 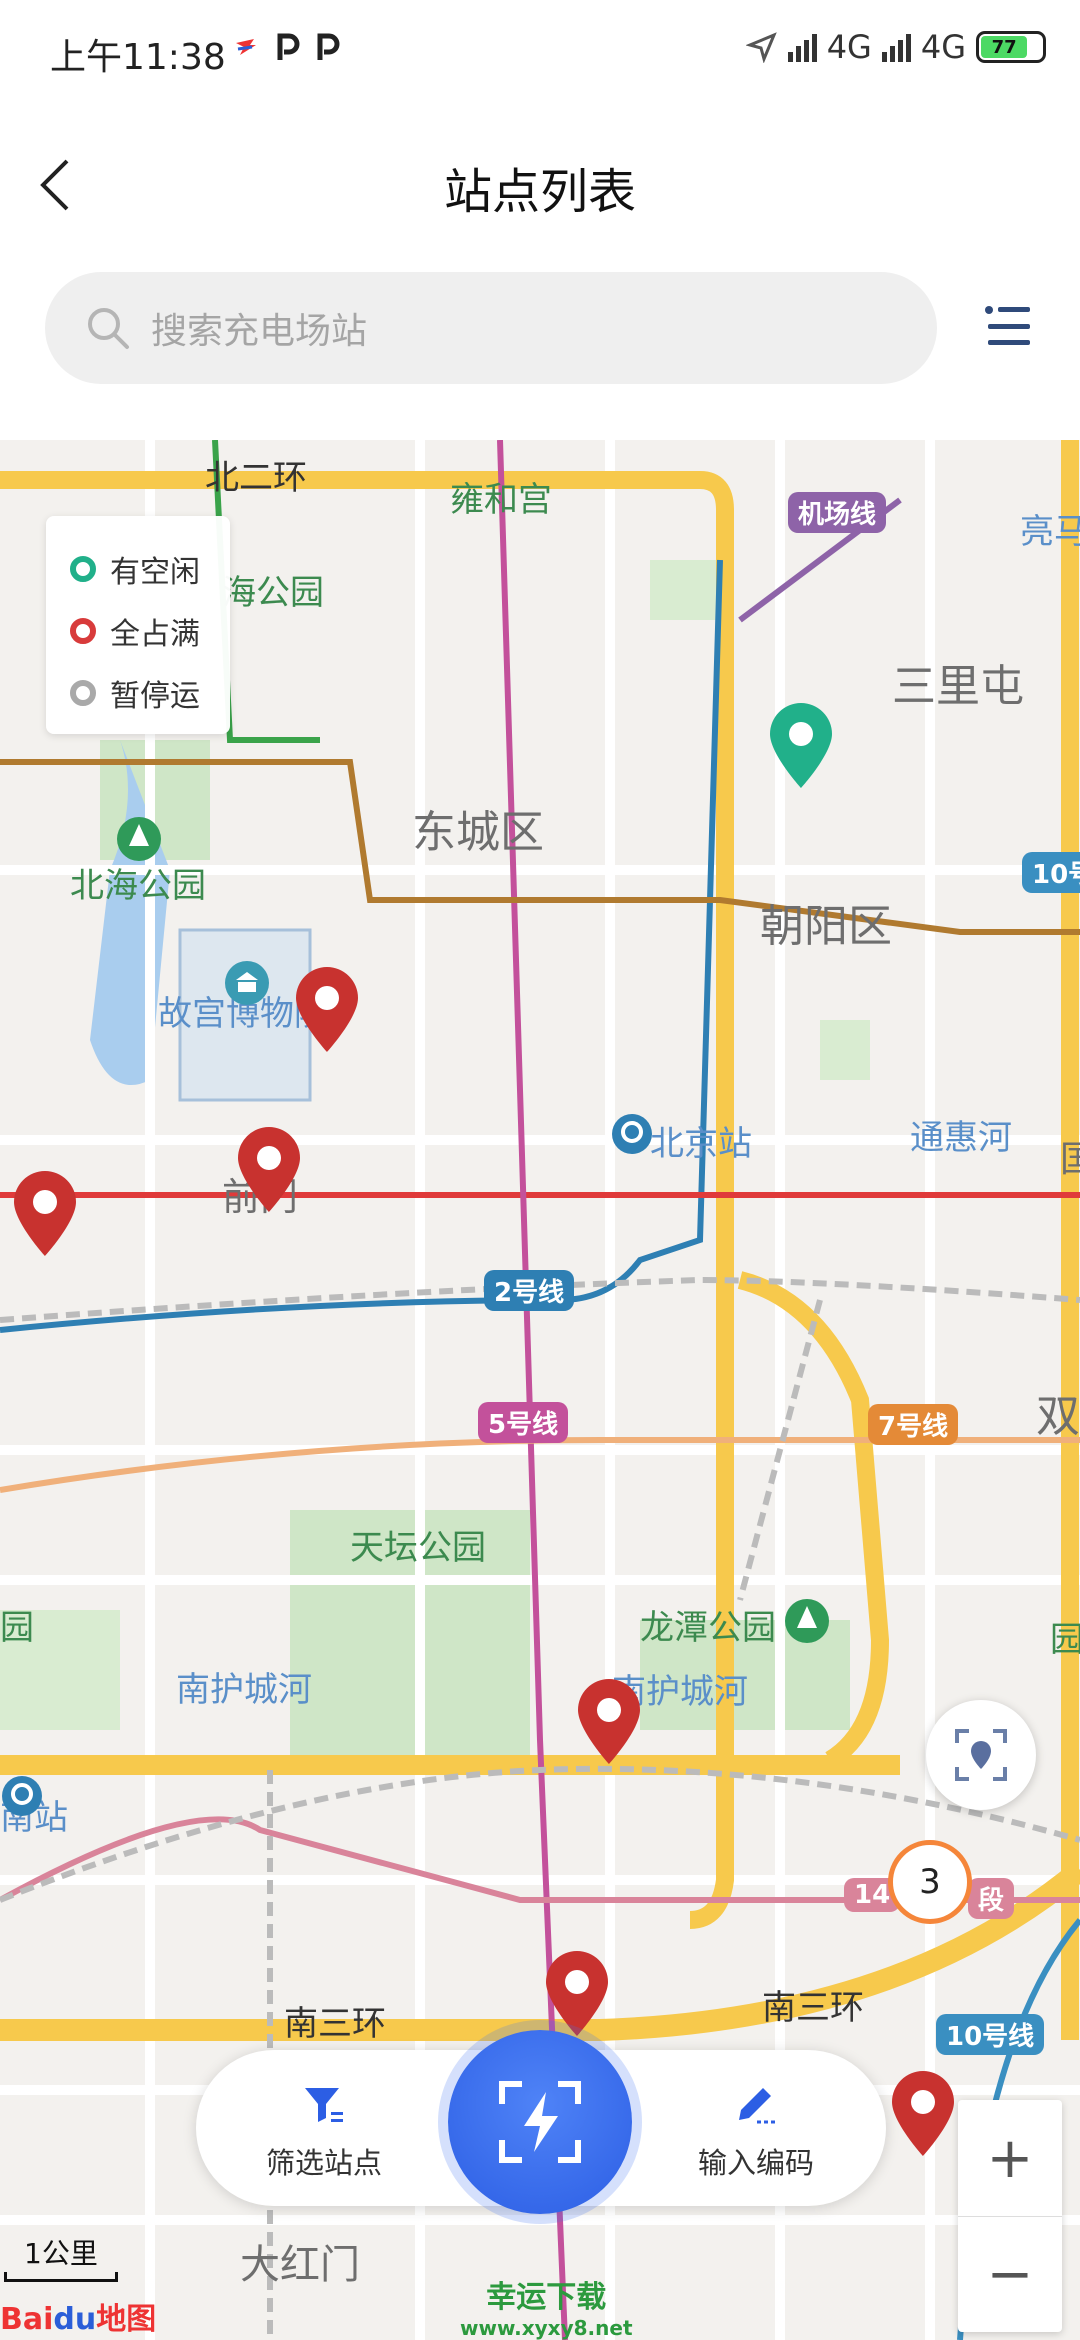 What do you see at coordinates (990, 2034) in the screenshot?
I see `badge-line-10-bottom: 10号线` at bounding box center [990, 2034].